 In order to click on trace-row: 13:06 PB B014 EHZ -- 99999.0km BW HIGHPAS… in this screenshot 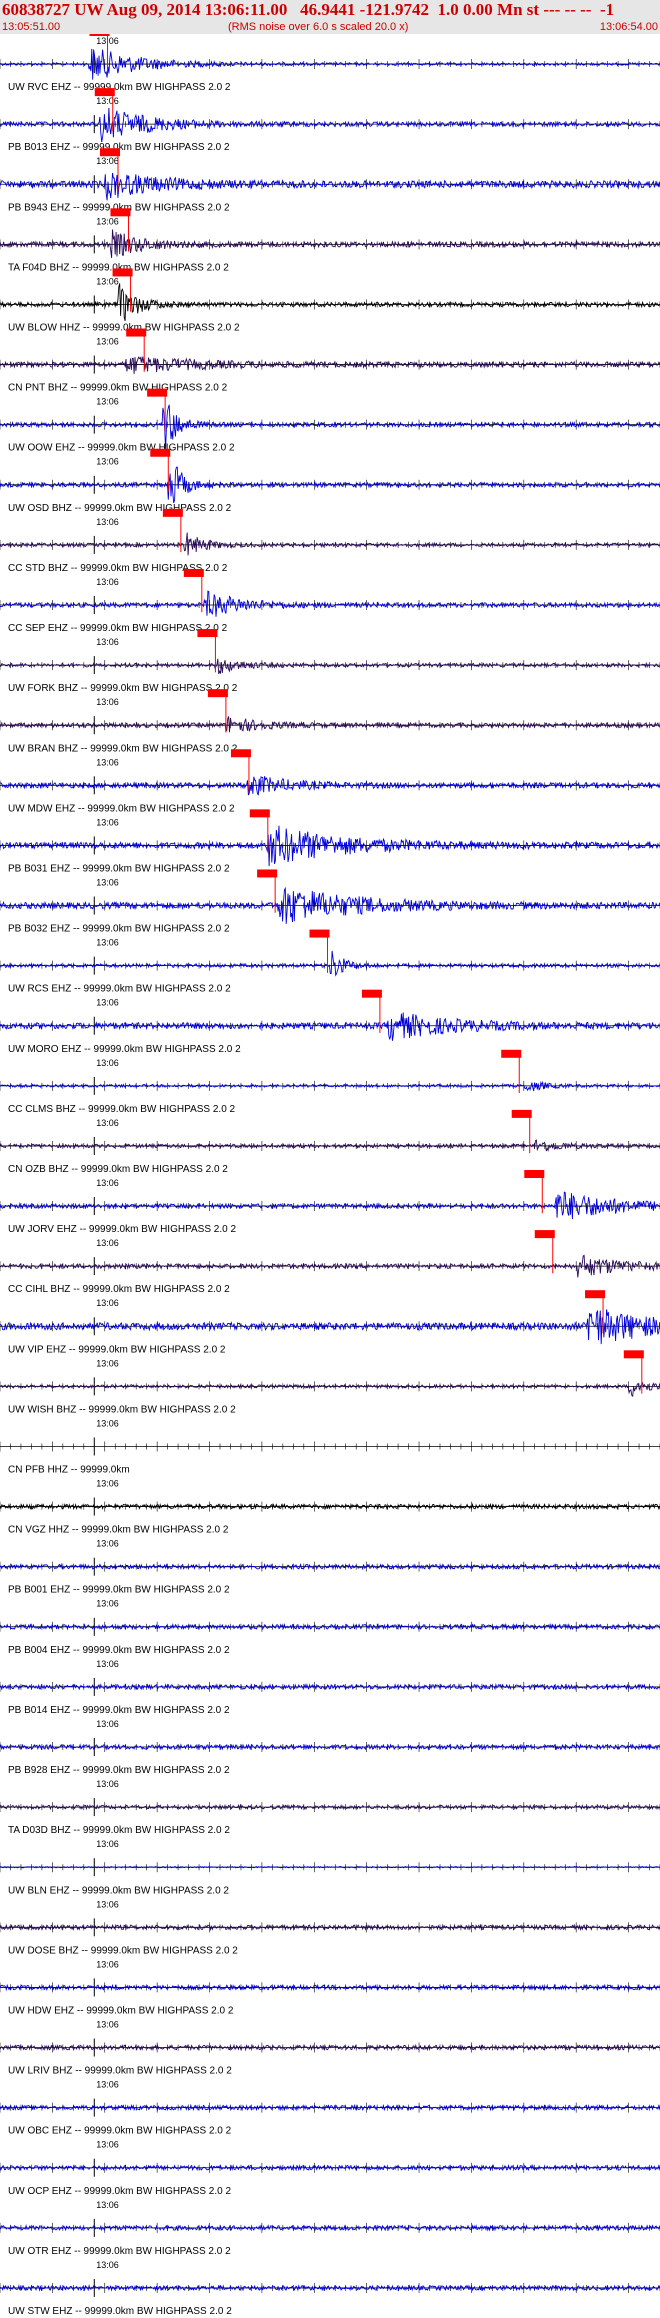, I will do `click(330, 1687)`.